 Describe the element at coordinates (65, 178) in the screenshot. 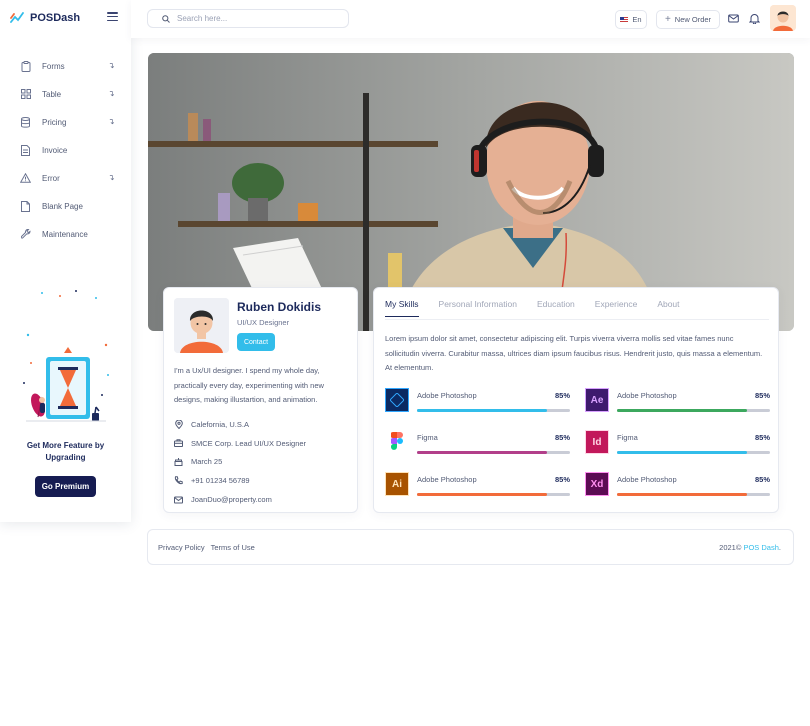

I see `sidebar-item-error: Error ↴` at that location.